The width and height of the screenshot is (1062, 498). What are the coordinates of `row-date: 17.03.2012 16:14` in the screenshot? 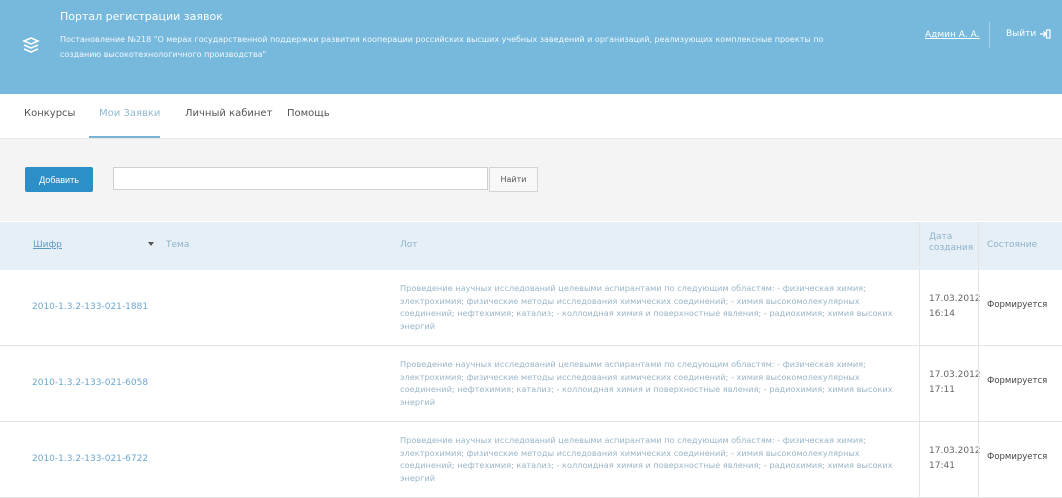 It's located at (955, 307).